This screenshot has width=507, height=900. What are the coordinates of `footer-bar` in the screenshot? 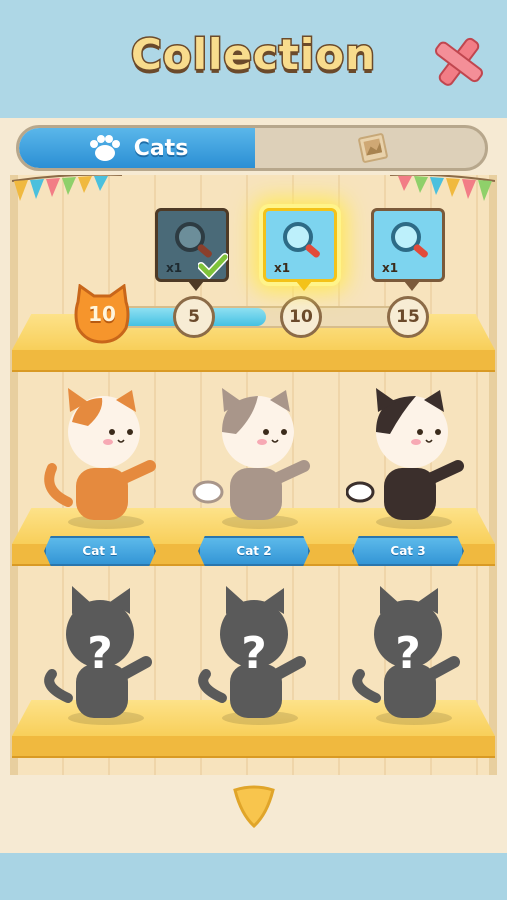 It's located at (253, 876).